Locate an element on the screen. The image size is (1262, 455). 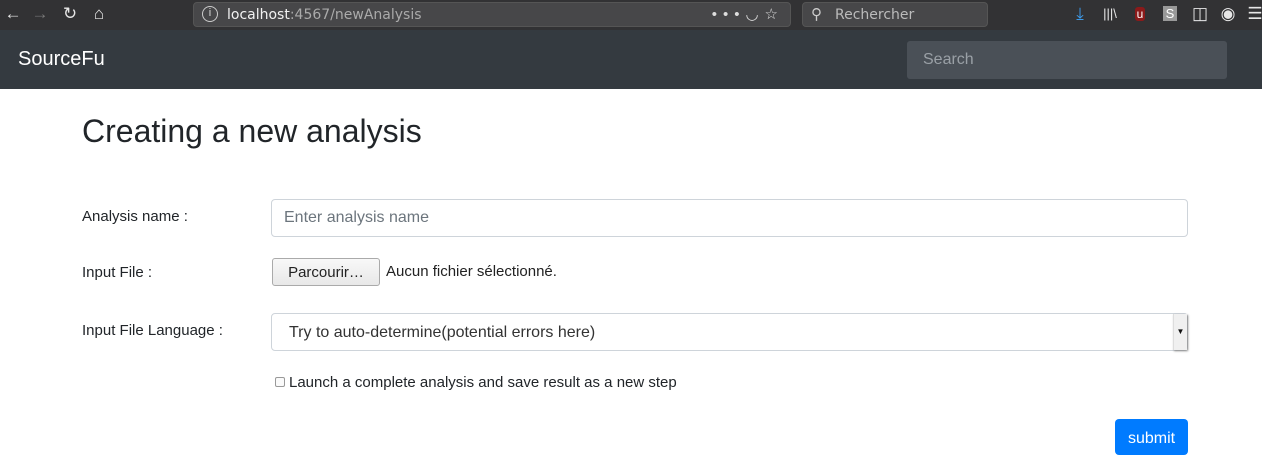
chevron-down-icon: ▼ is located at coordinates (1180, 332).